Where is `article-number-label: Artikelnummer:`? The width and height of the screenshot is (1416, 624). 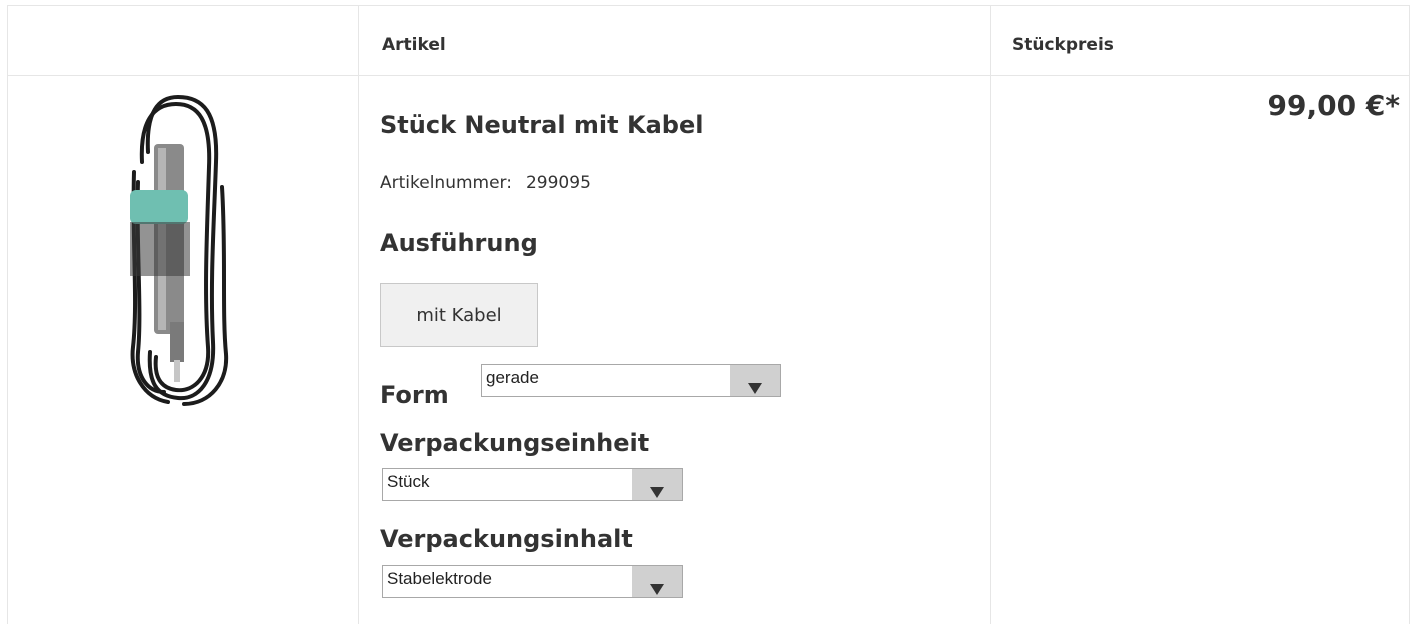 article-number-label: Artikelnummer: is located at coordinates (446, 183).